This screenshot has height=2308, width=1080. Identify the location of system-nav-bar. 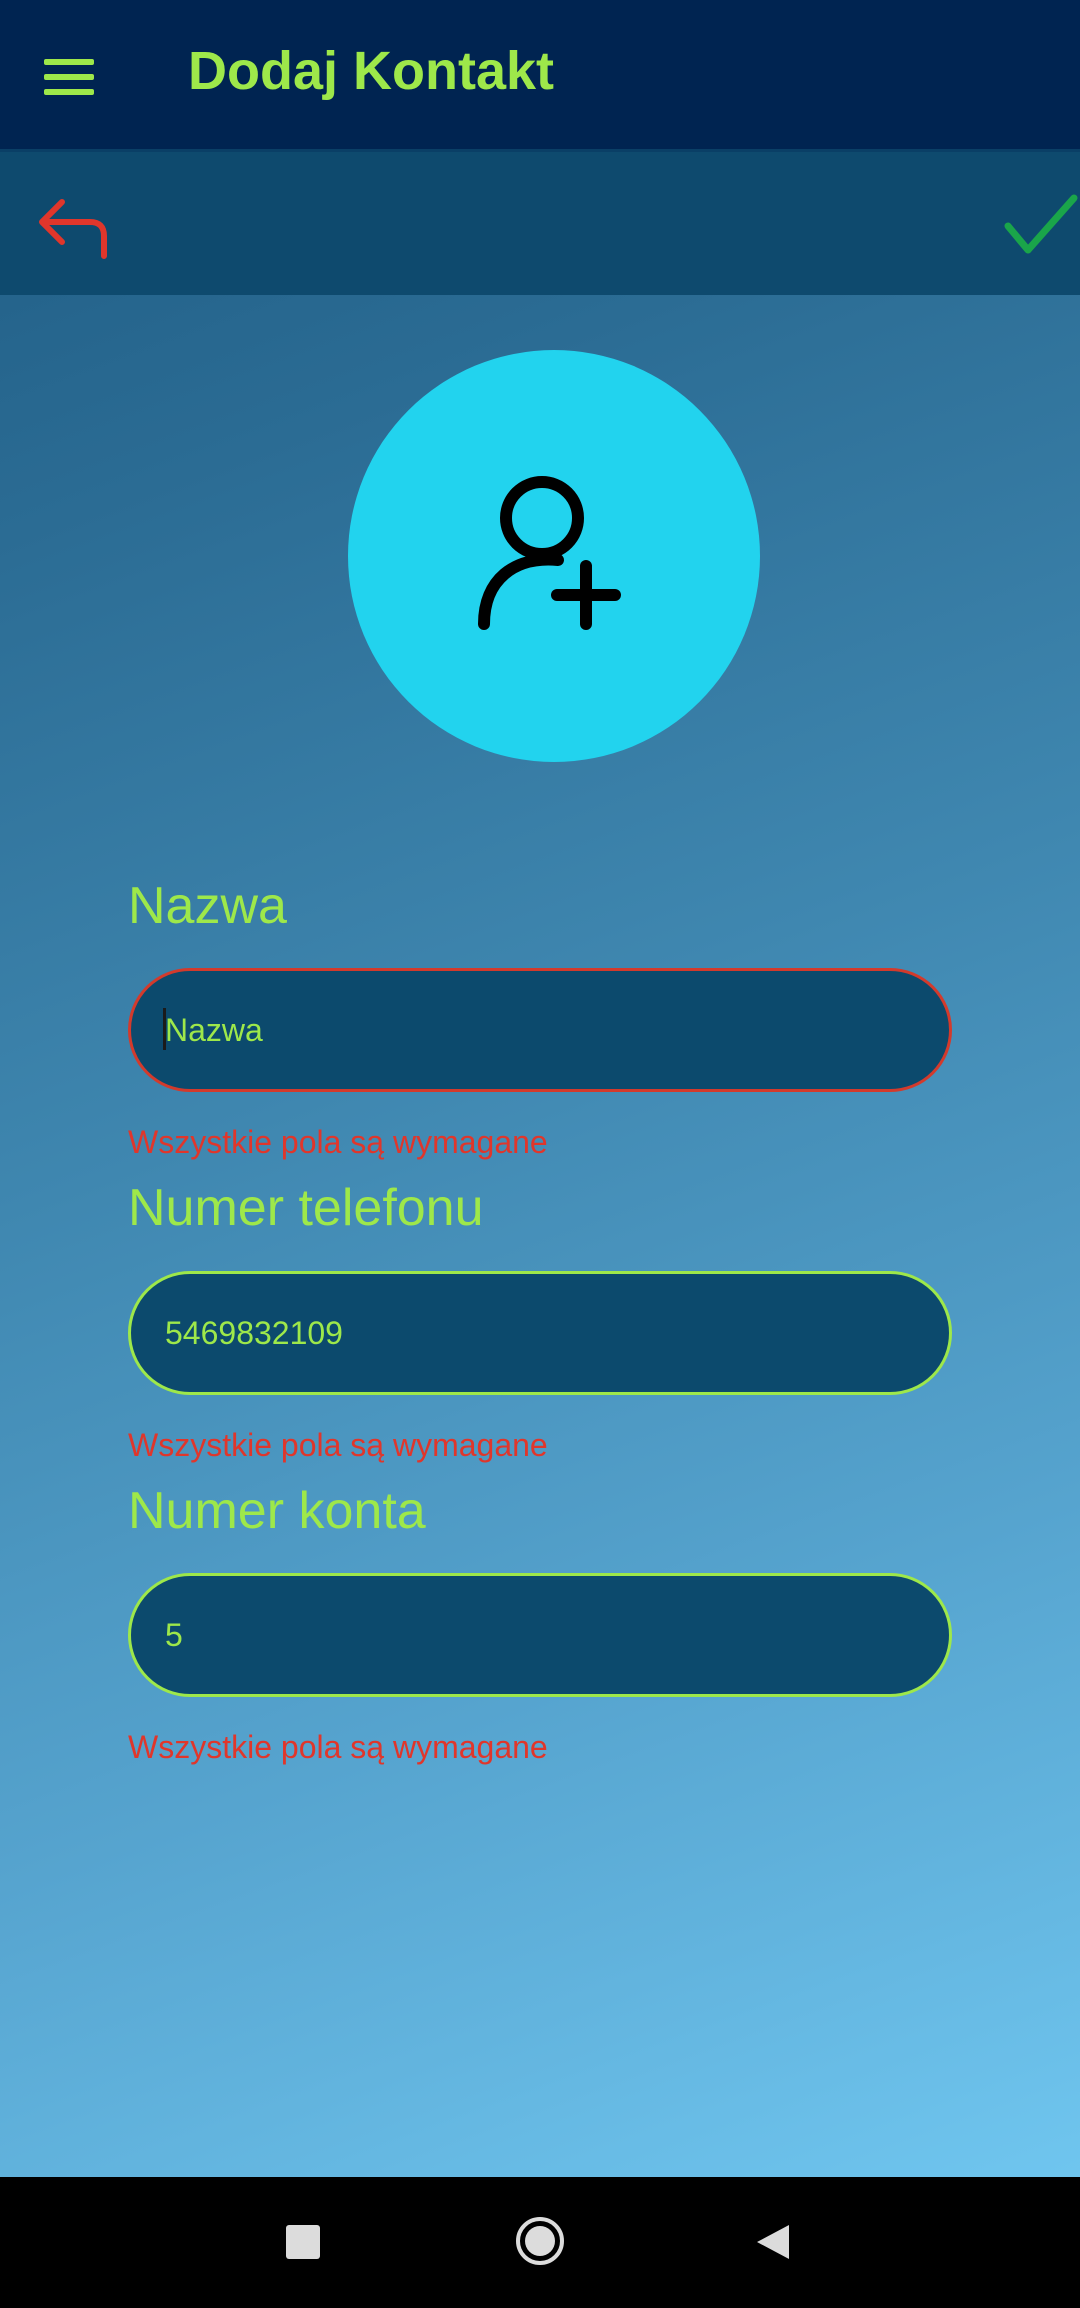
(540, 2242).